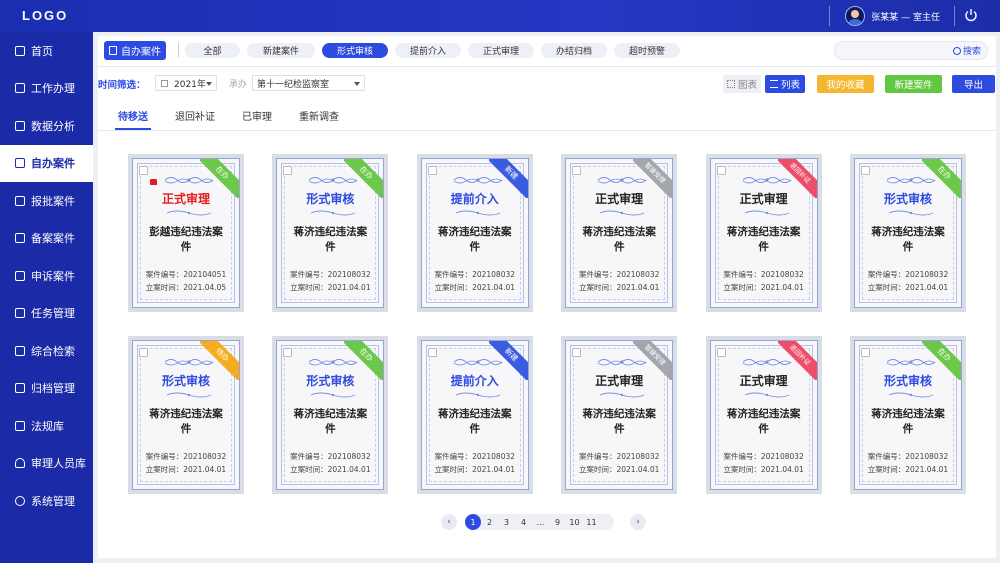  Describe the element at coordinates (113, 50) in the screenshot. I see `clipboard-icon` at that location.